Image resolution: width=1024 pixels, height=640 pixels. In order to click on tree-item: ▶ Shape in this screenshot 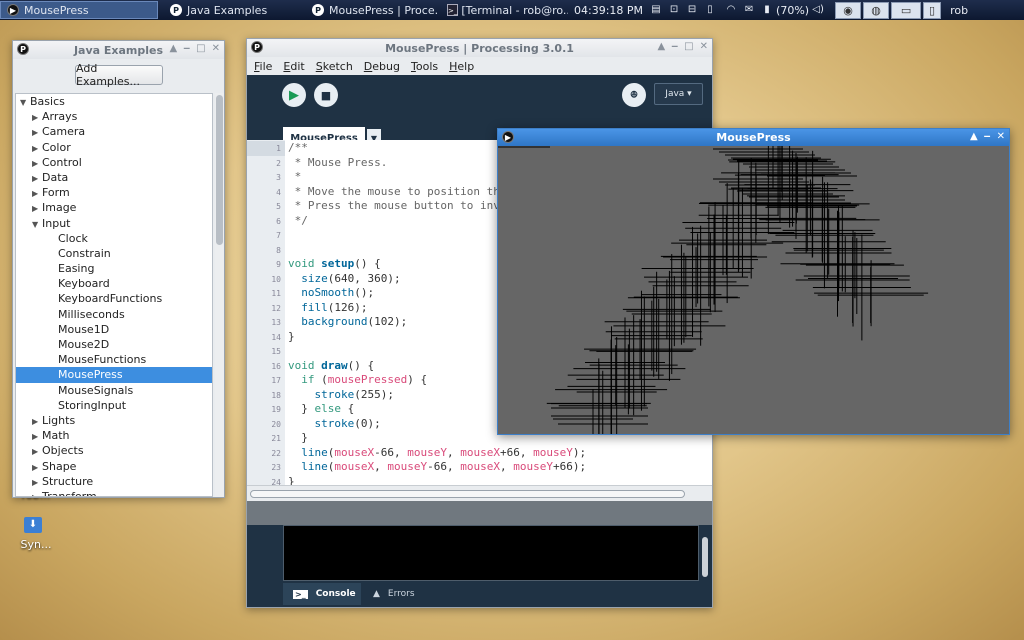, I will do `click(114, 466)`.